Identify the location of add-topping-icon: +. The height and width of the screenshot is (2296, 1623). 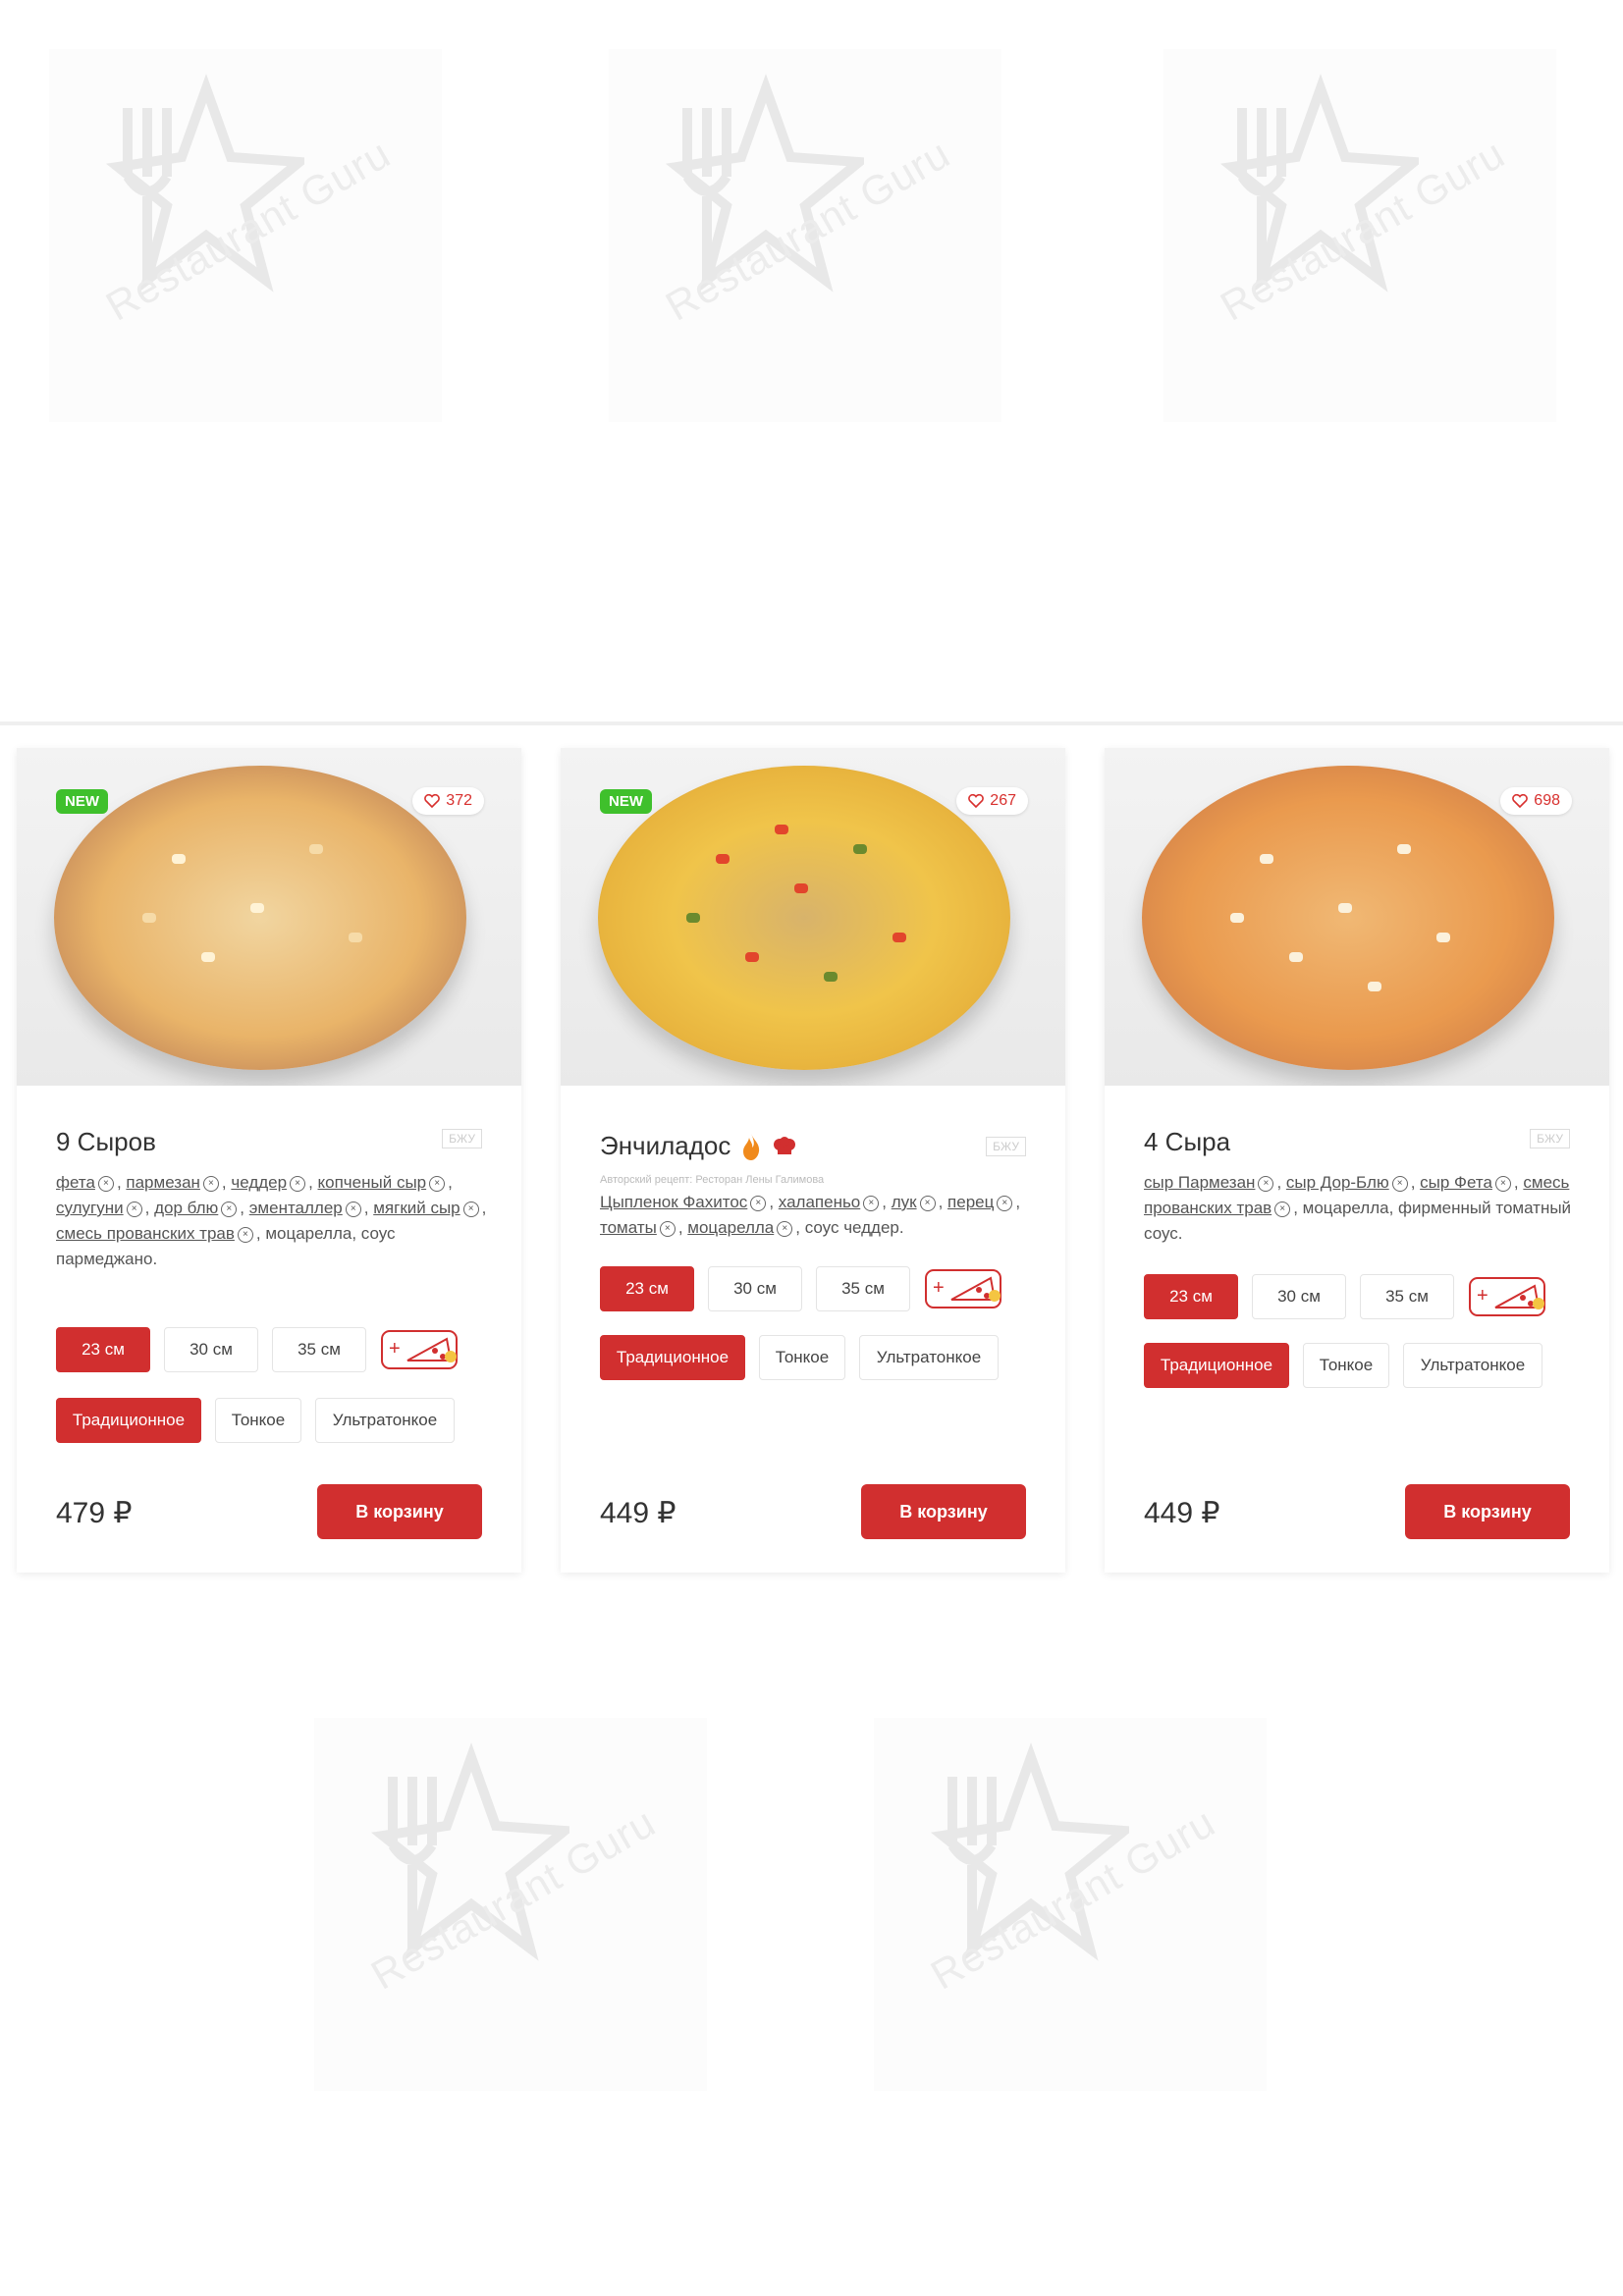
(420, 1349).